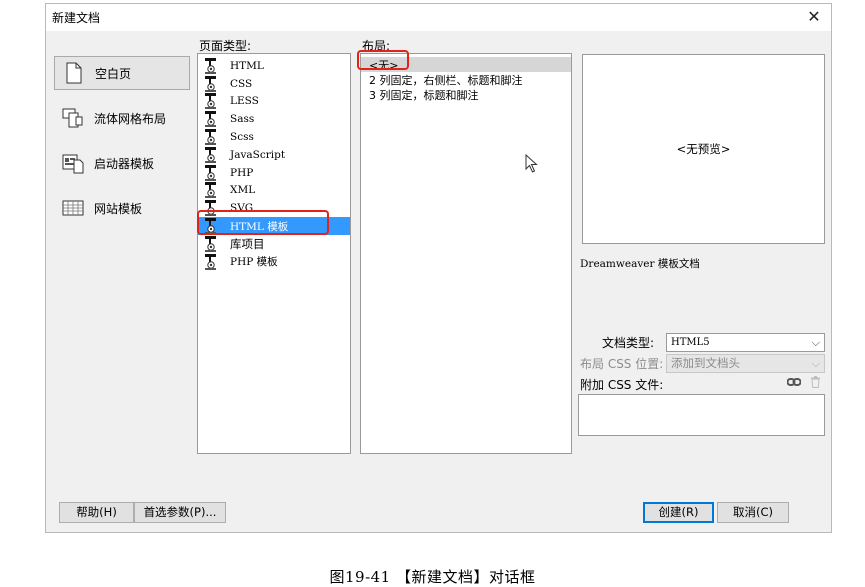 This screenshot has height=587, width=865. What do you see at coordinates (274, 226) in the screenshot?
I see `page-type-item-html-template: HTML 模板` at bounding box center [274, 226].